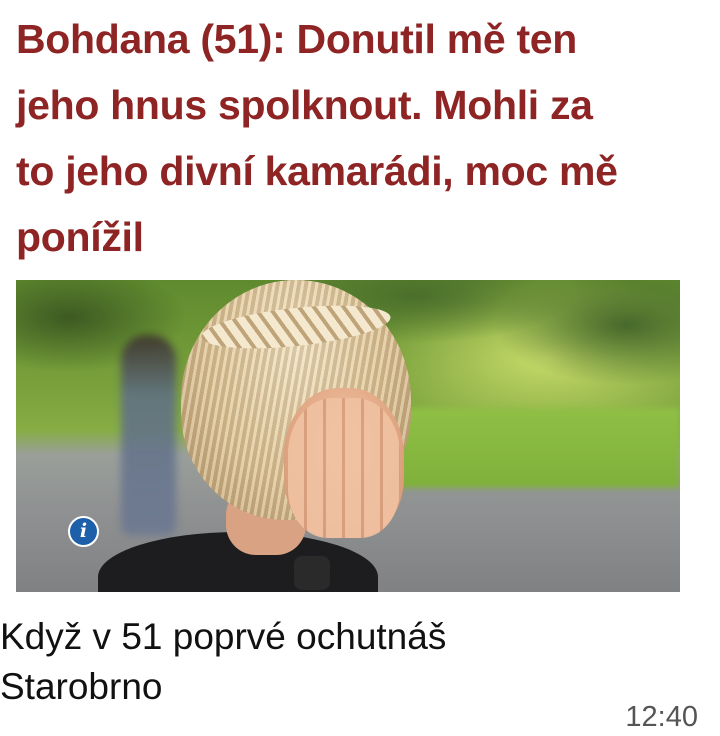 The width and height of the screenshot is (720, 736). What do you see at coordinates (223, 636) in the screenshot?
I see `caption-line: Když v 51 poprvé ochutnáš` at bounding box center [223, 636].